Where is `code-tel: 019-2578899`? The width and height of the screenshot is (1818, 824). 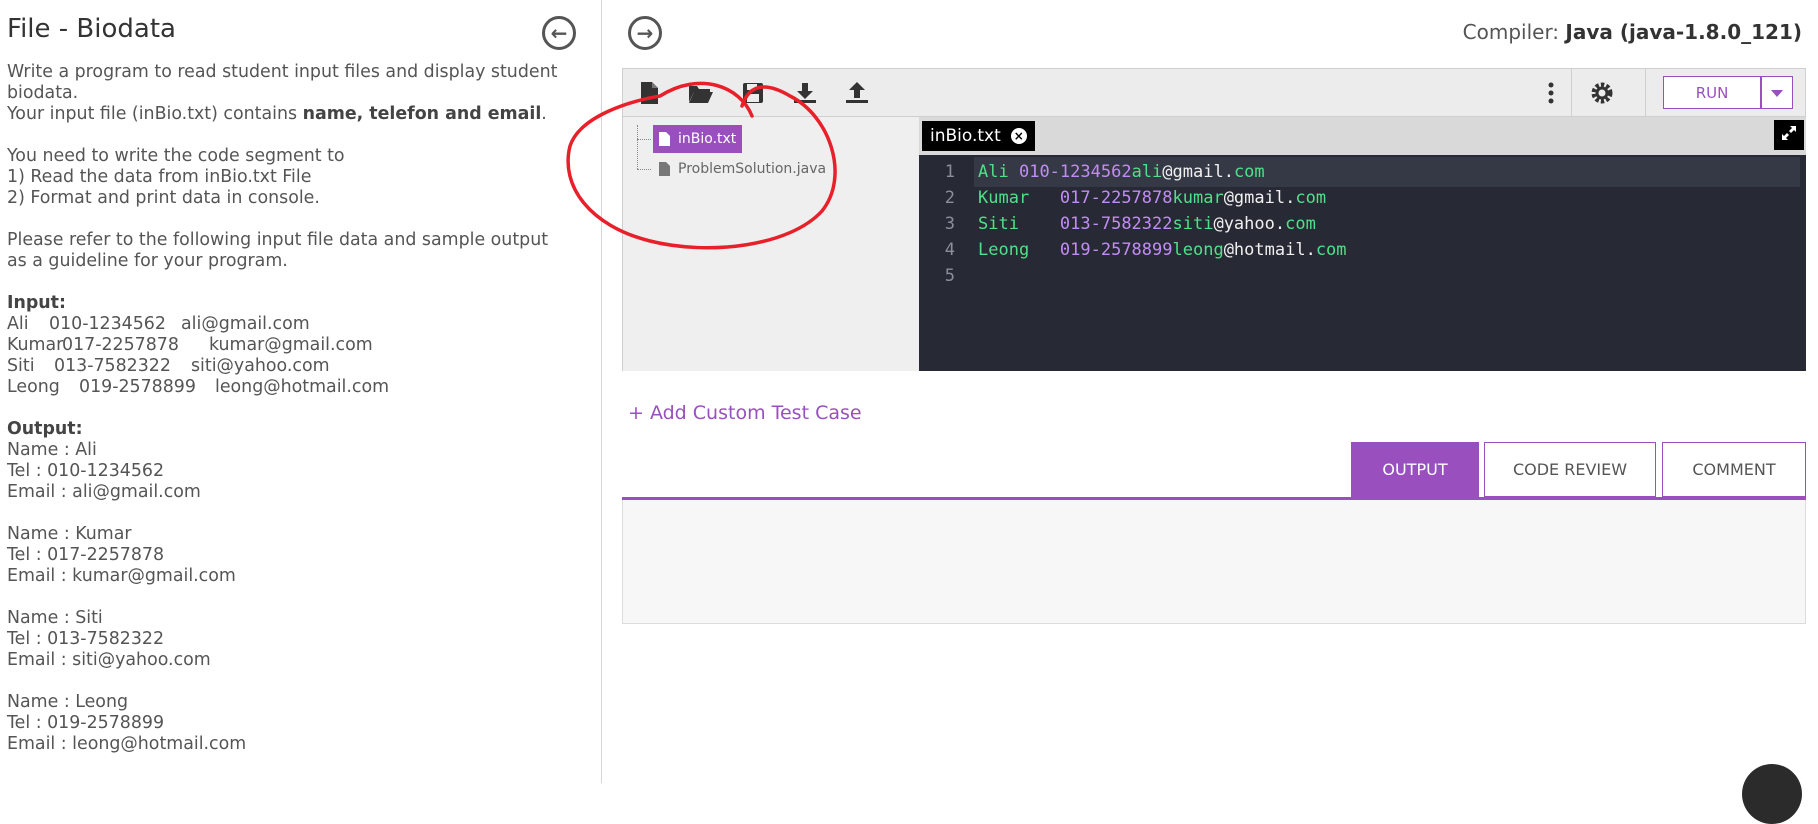 code-tel: 019-2578899 is located at coordinates (1116, 250).